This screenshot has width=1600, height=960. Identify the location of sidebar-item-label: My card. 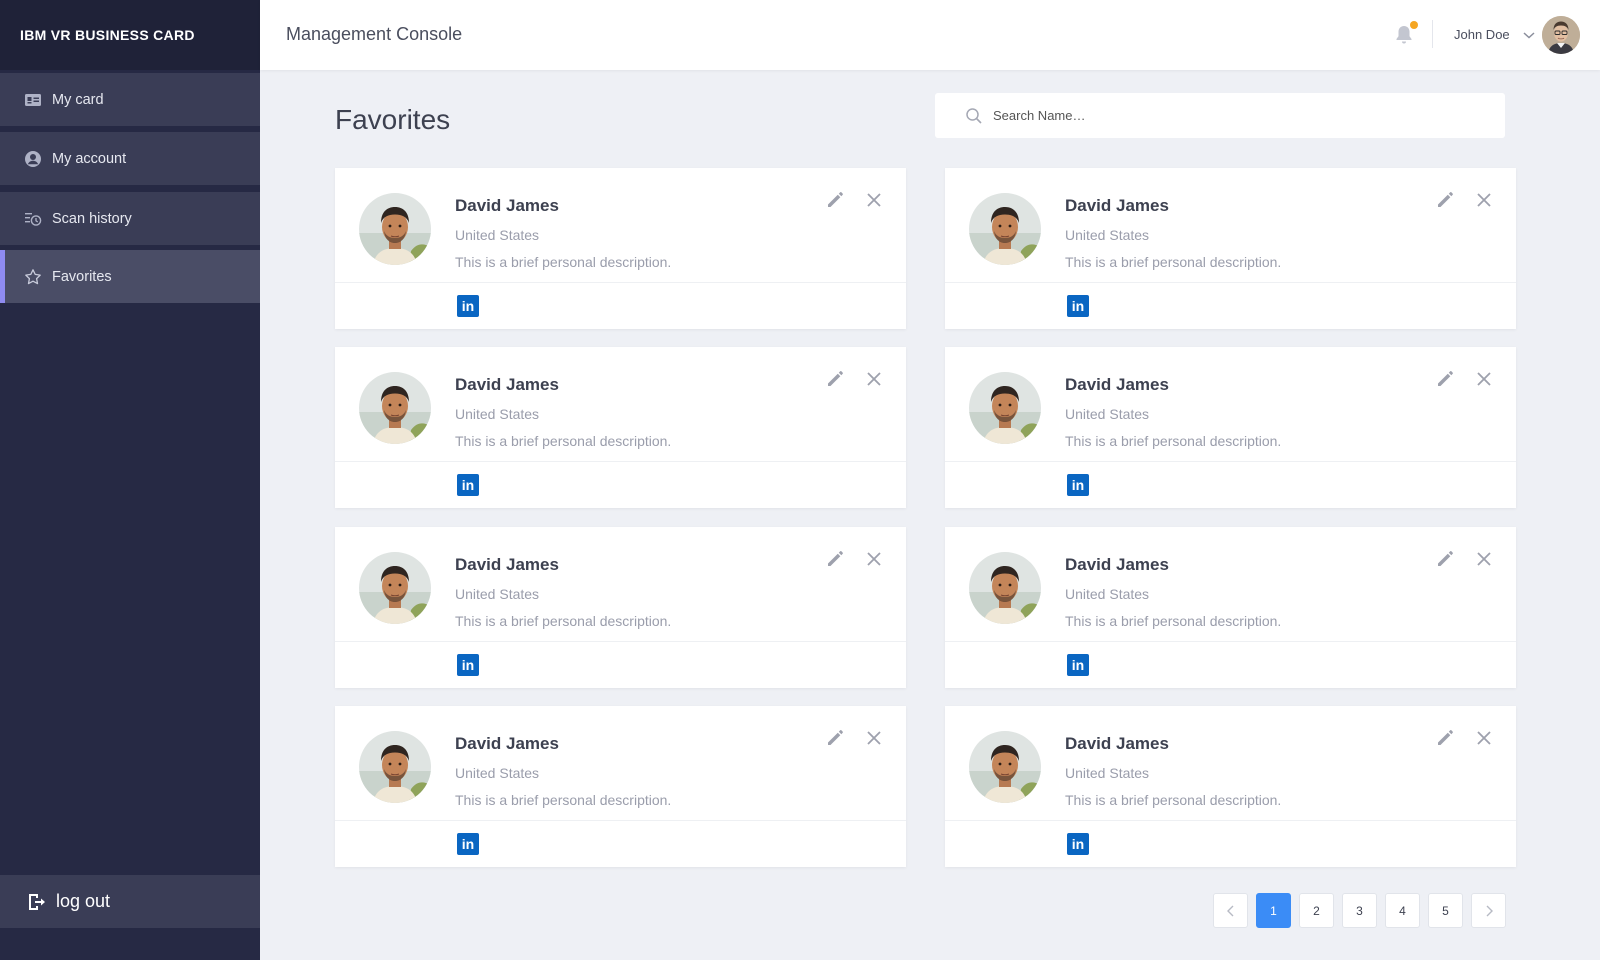
(78, 99).